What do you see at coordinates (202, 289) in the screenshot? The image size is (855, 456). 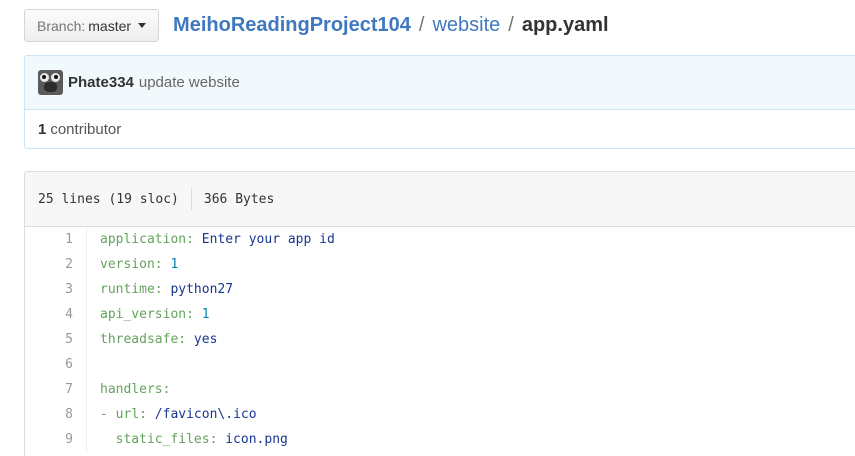 I see `code-value: python27` at bounding box center [202, 289].